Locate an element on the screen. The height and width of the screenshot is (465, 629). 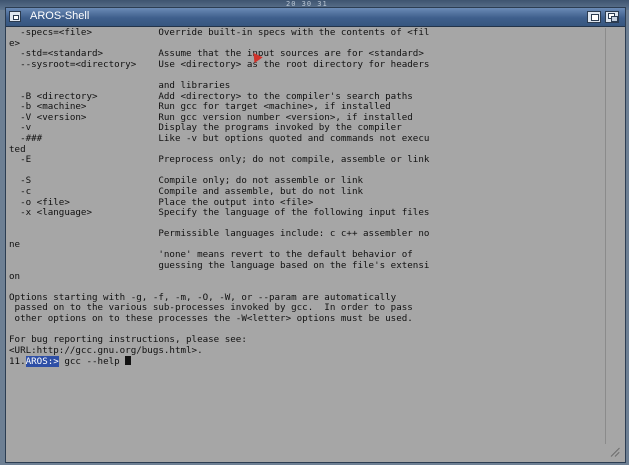
window-titlebar: AROS-Shell is located at coordinates (315, 17).